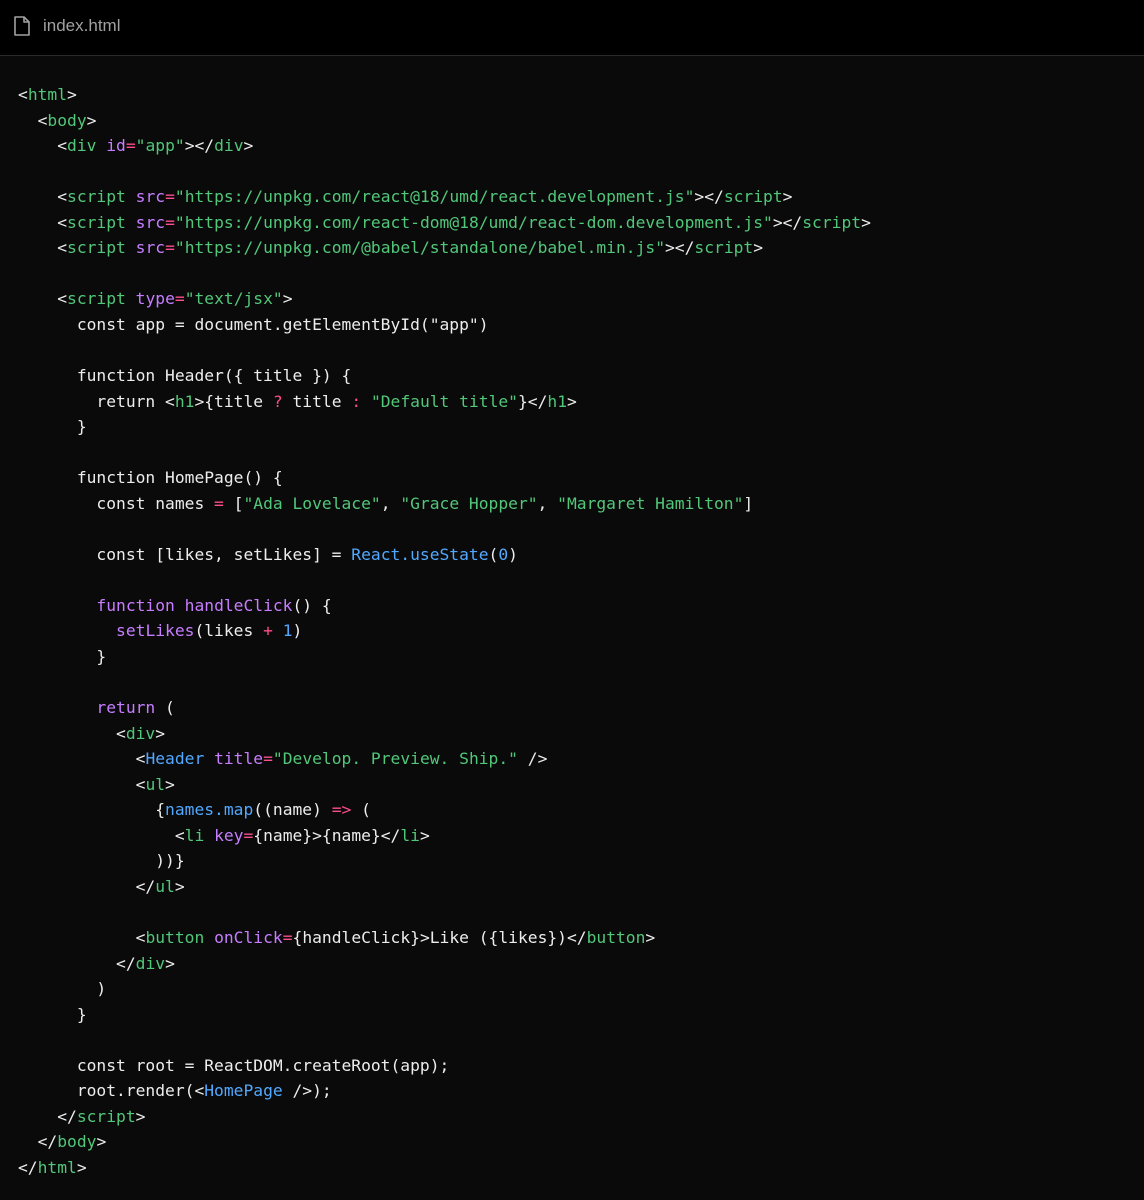 This screenshot has width=1144, height=1200. Describe the element at coordinates (532, 759) in the screenshot. I see `code-text: />` at that location.